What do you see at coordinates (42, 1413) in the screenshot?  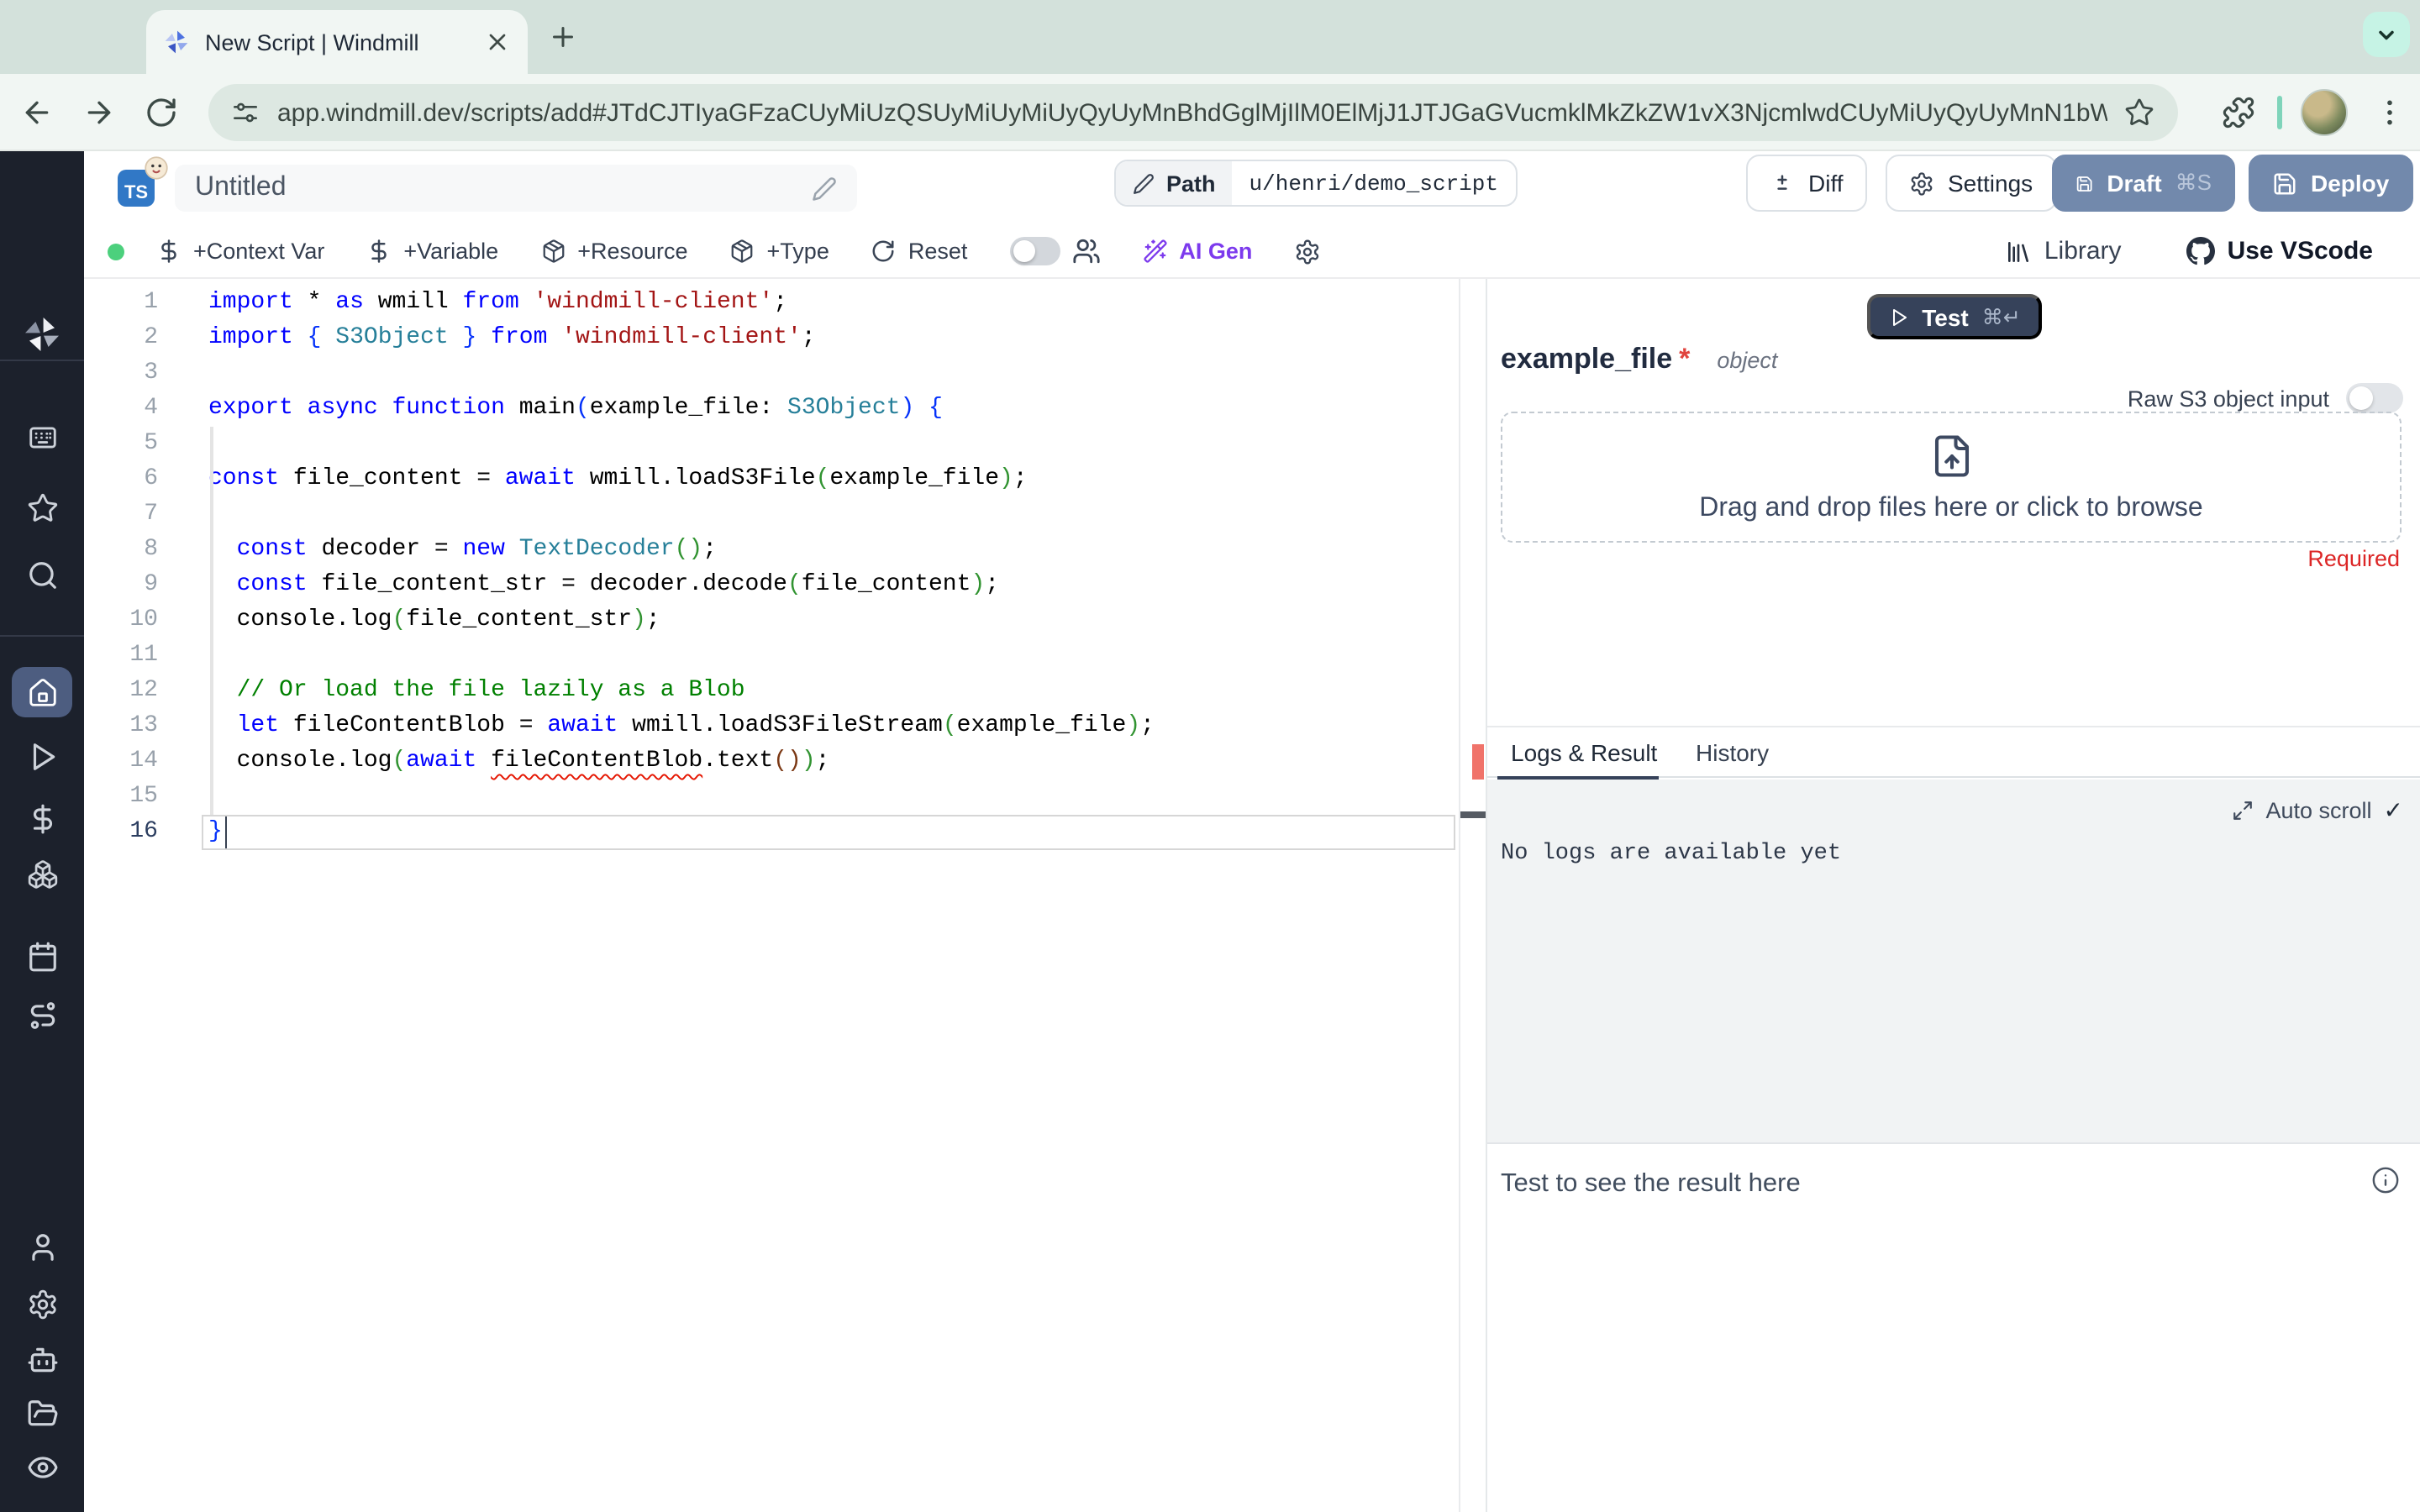 I see `sidebar-item-folders` at bounding box center [42, 1413].